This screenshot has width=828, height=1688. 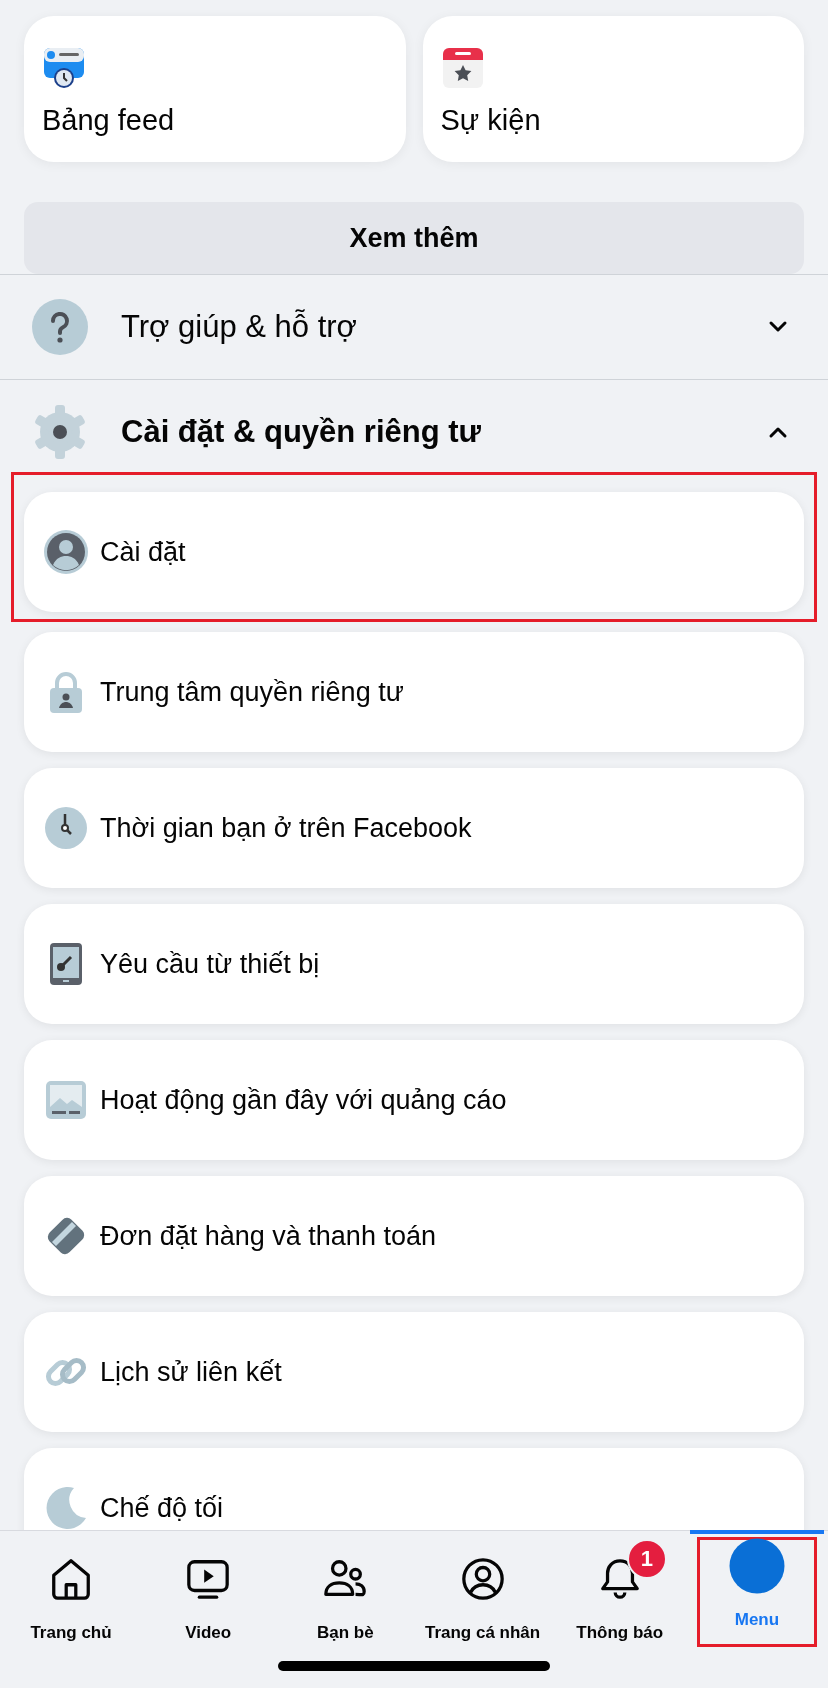 What do you see at coordinates (414, 1236) in the screenshot?
I see `menu-item: Đơn đặt hàng và thanh toán` at bounding box center [414, 1236].